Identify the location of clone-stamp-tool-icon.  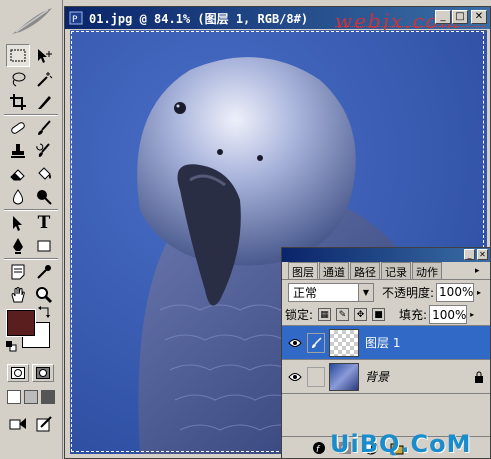
(18, 150).